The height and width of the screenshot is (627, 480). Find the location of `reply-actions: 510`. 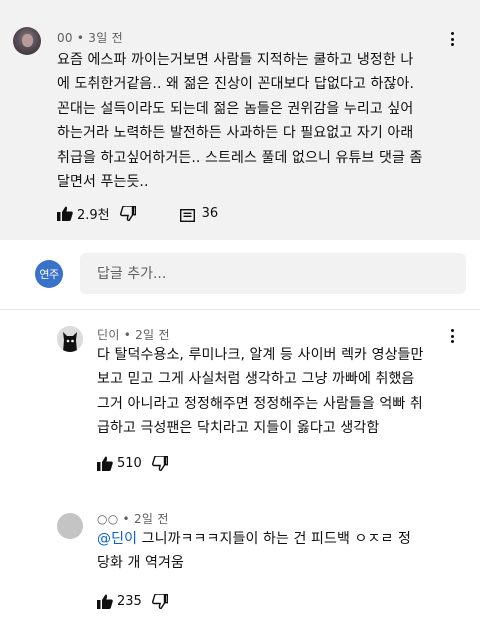

reply-actions: 510 is located at coordinates (132, 463).